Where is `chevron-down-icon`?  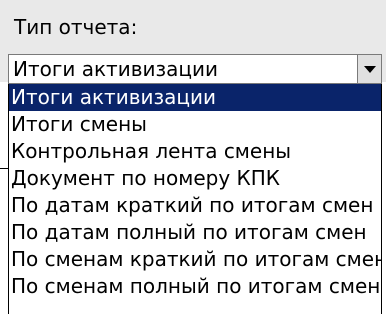
chevron-down-icon is located at coordinates (370, 69).